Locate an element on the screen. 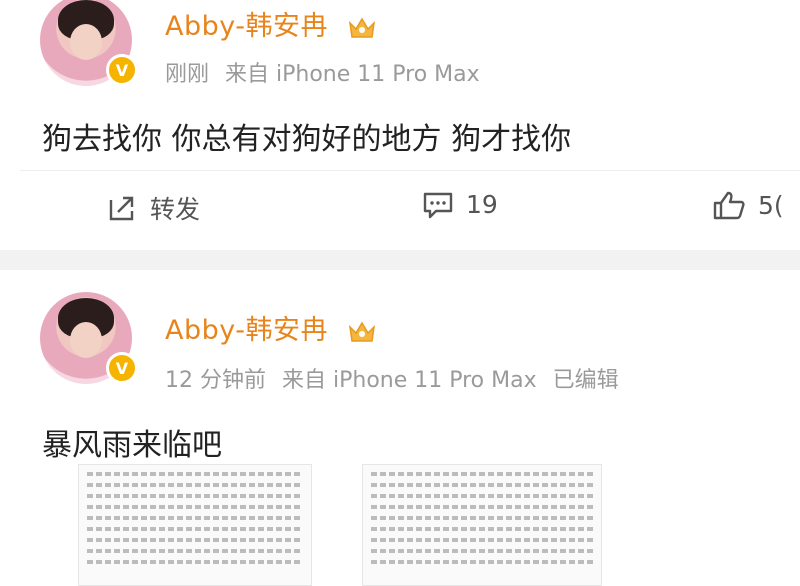  post-meta: 刚刚 来自 iPhone 11 Pro Max is located at coordinates (330, 72).